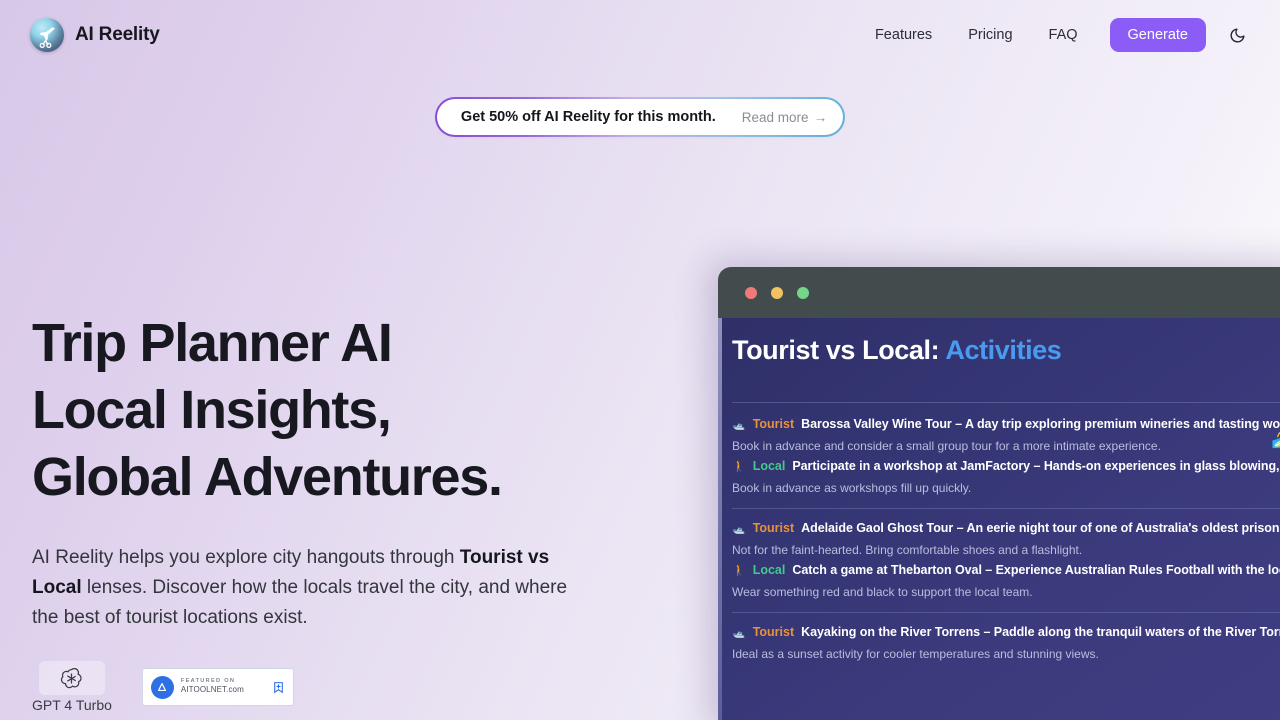  Describe the element at coordinates (588, 117) in the screenshot. I see `promo-text: Get 50% off AI Reelity for this month.` at that location.